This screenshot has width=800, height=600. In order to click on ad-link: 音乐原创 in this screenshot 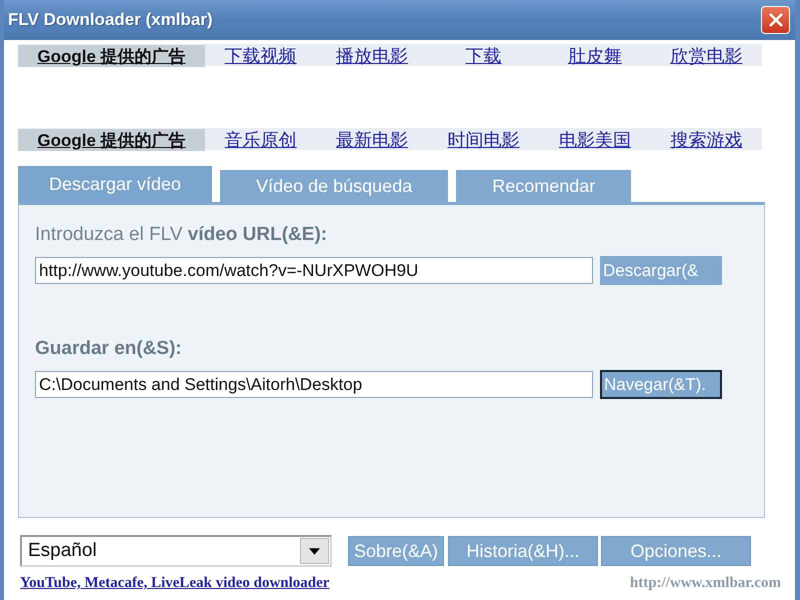, I will do `click(260, 140)`.